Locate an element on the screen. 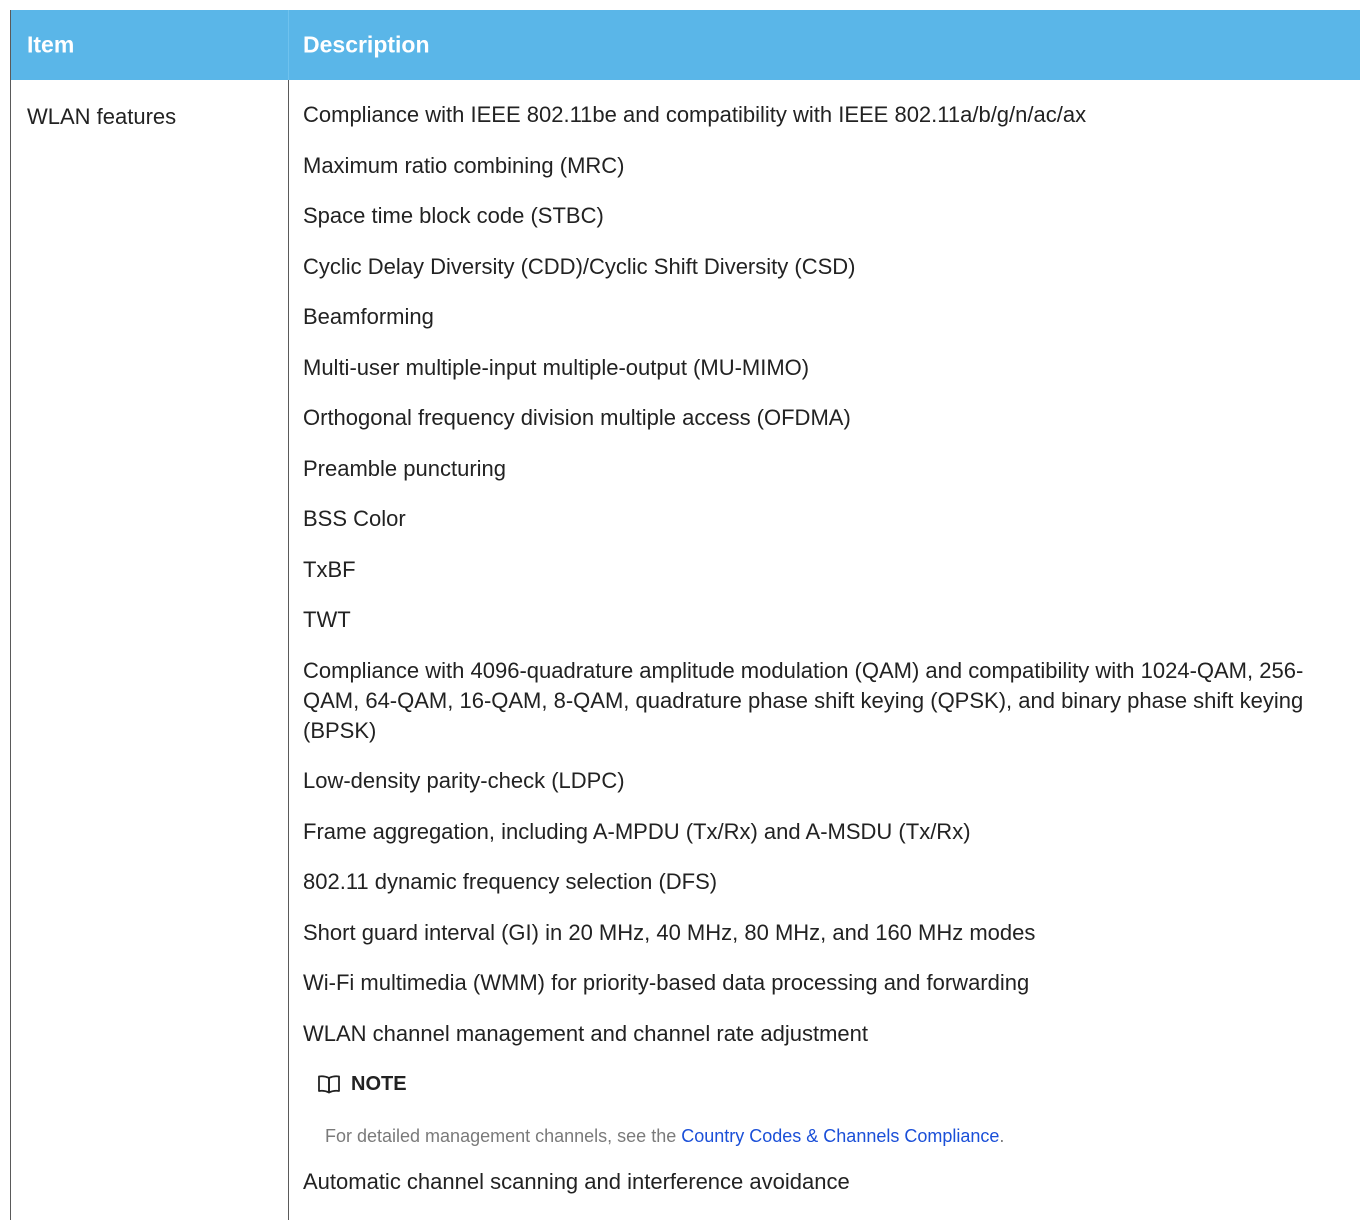 This screenshot has width=1360, height=1220. description-item: BSS Color is located at coordinates (354, 518).